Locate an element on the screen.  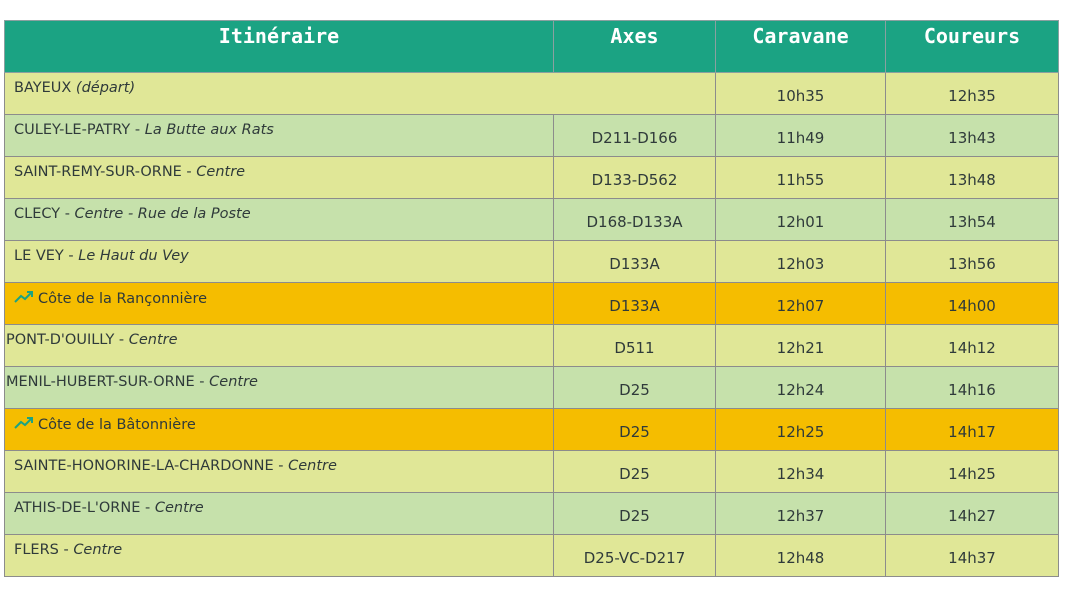
caravane-cell: 12h07 is located at coordinates (800, 303).